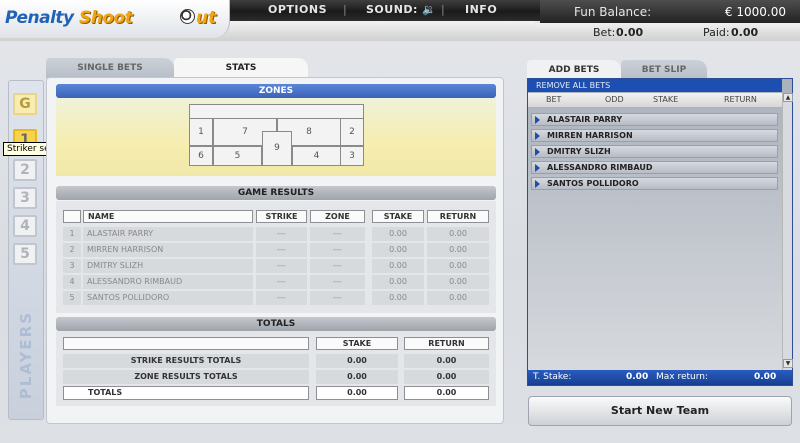  I want to click on scroll-down-arrow-icon: ▼, so click(788, 363).